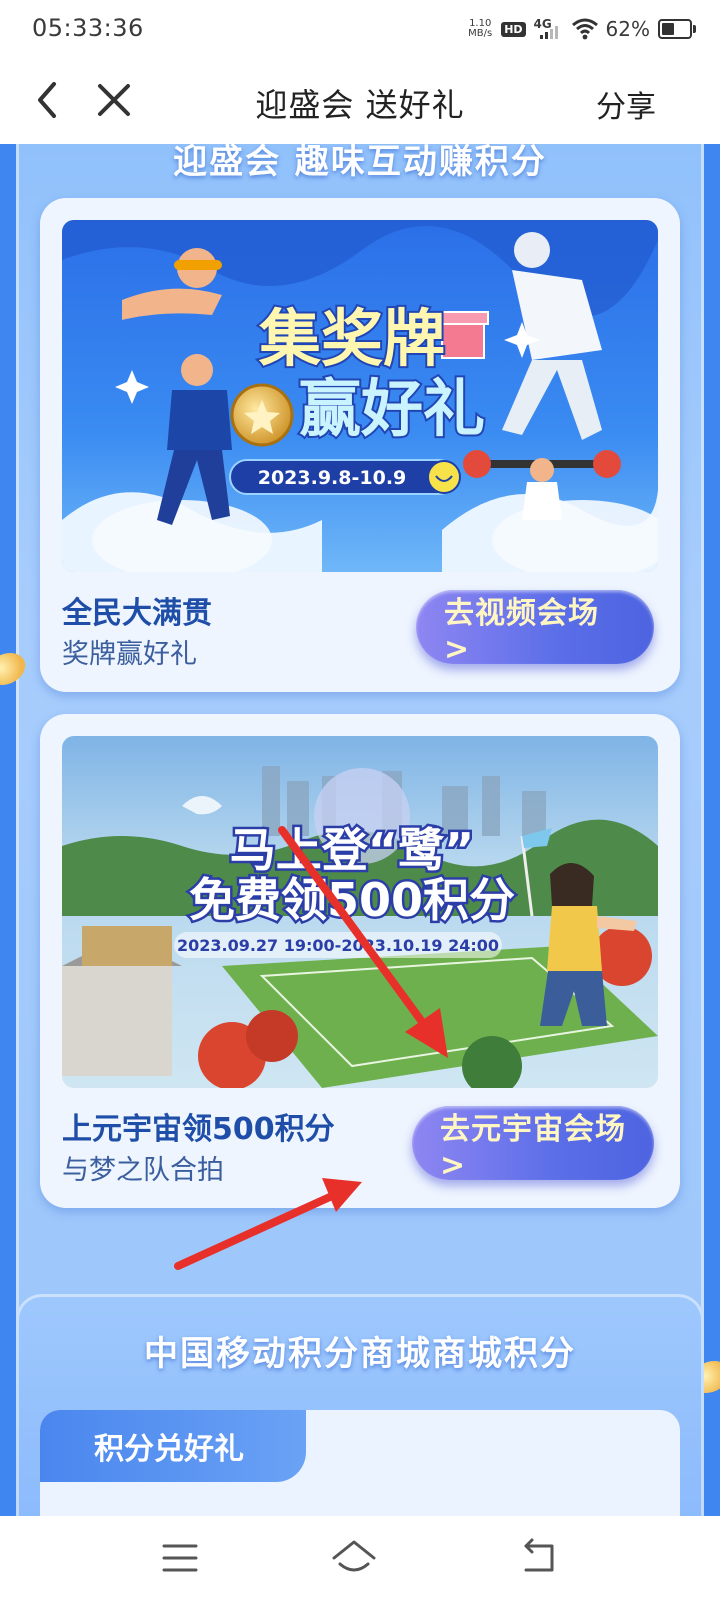 This screenshot has height=1600, width=720. What do you see at coordinates (354, 1558) in the screenshot?
I see `home-icon` at bounding box center [354, 1558].